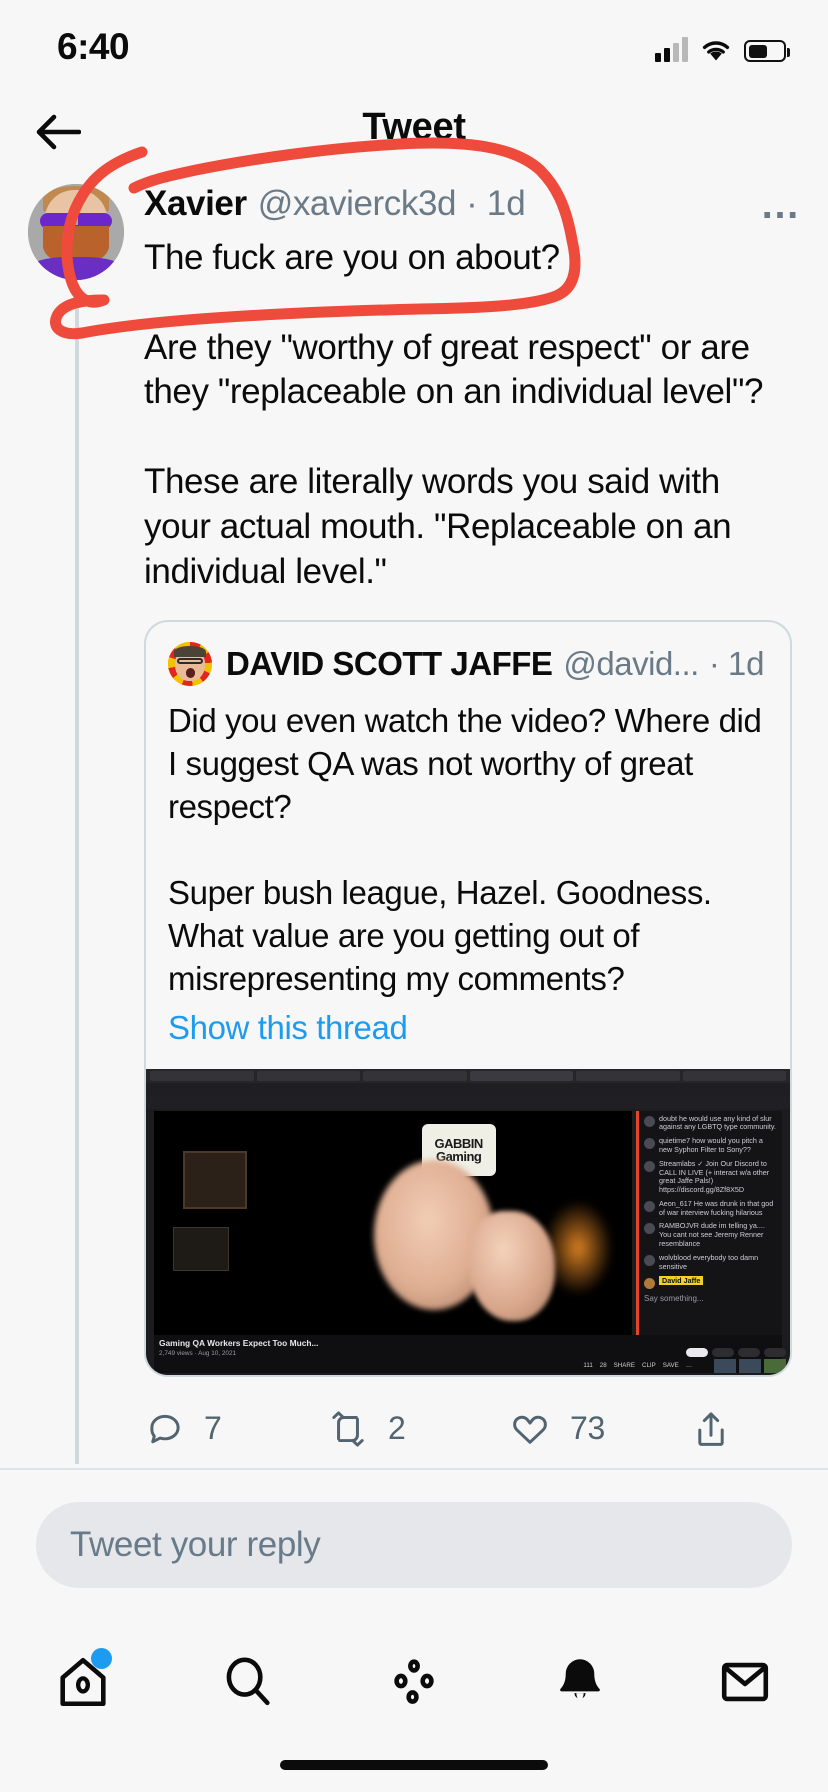  What do you see at coordinates (393, 1222) in the screenshot?
I see `video-player-stage: GABBIN Gaming` at bounding box center [393, 1222].